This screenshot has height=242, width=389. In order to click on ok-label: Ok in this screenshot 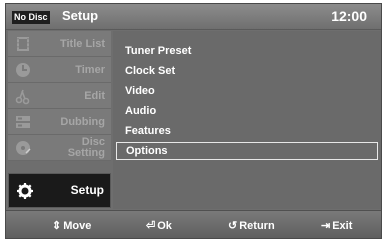, I will do `click(164, 226)`.